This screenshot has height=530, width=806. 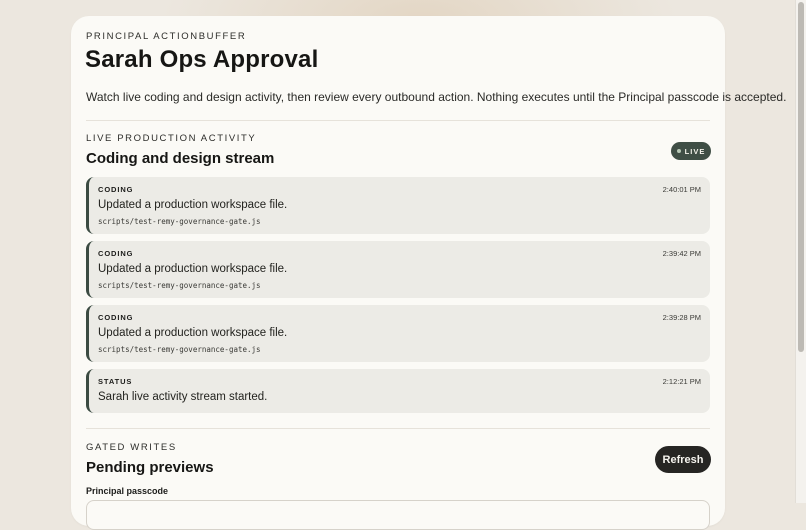 I want to click on scrollbar-thumb, so click(x=801, y=177).